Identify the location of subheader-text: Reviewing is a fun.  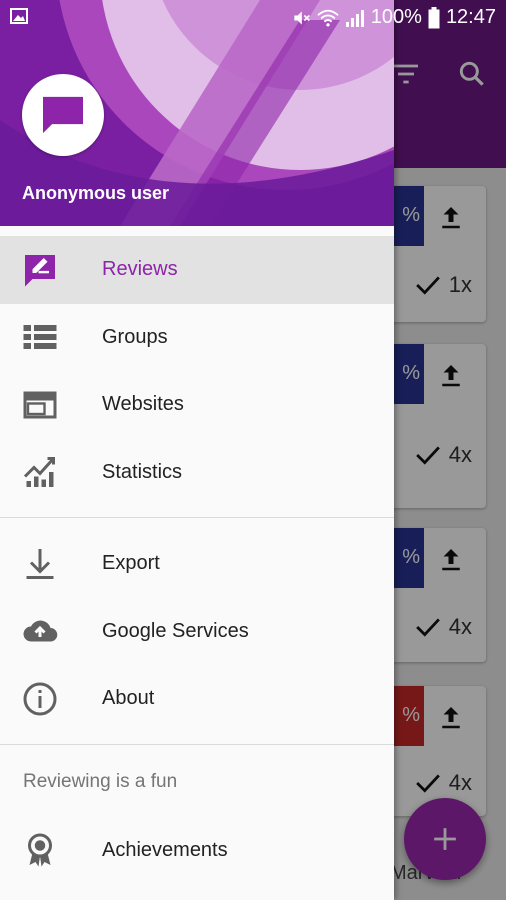
(100, 781).